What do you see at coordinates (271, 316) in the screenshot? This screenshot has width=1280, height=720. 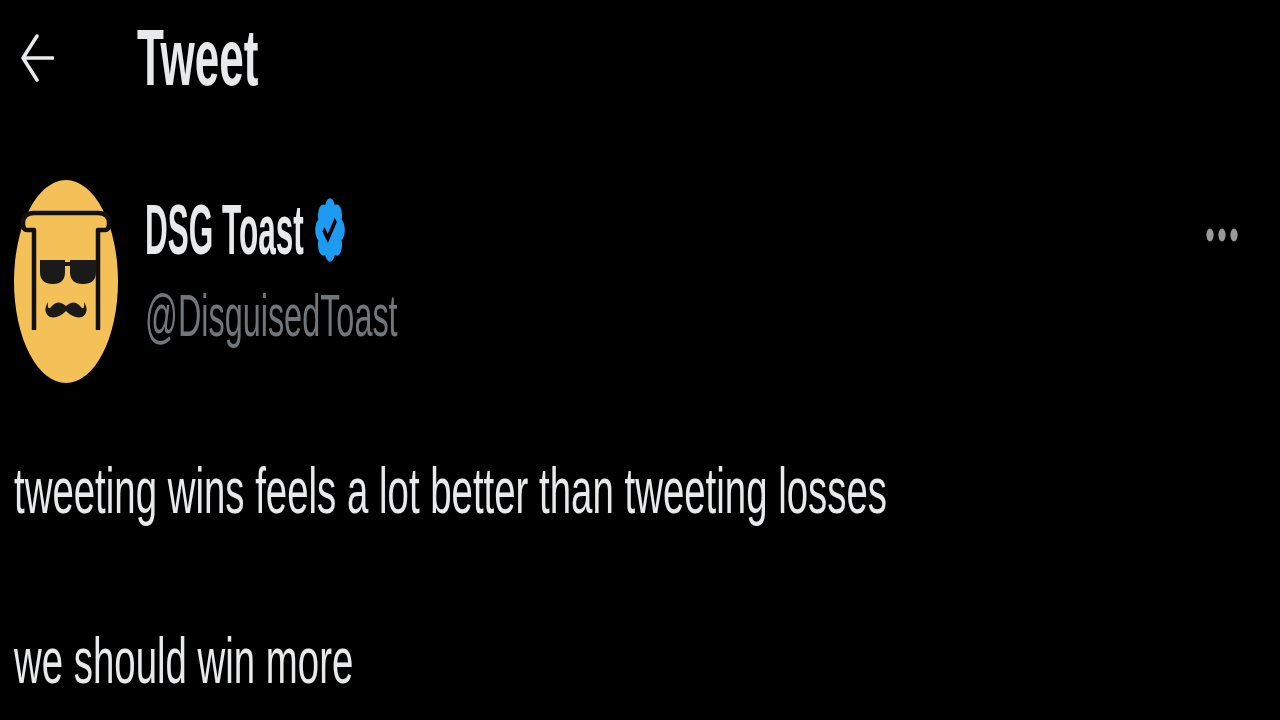 I see `author-handle: @DisguisedToast` at bounding box center [271, 316].